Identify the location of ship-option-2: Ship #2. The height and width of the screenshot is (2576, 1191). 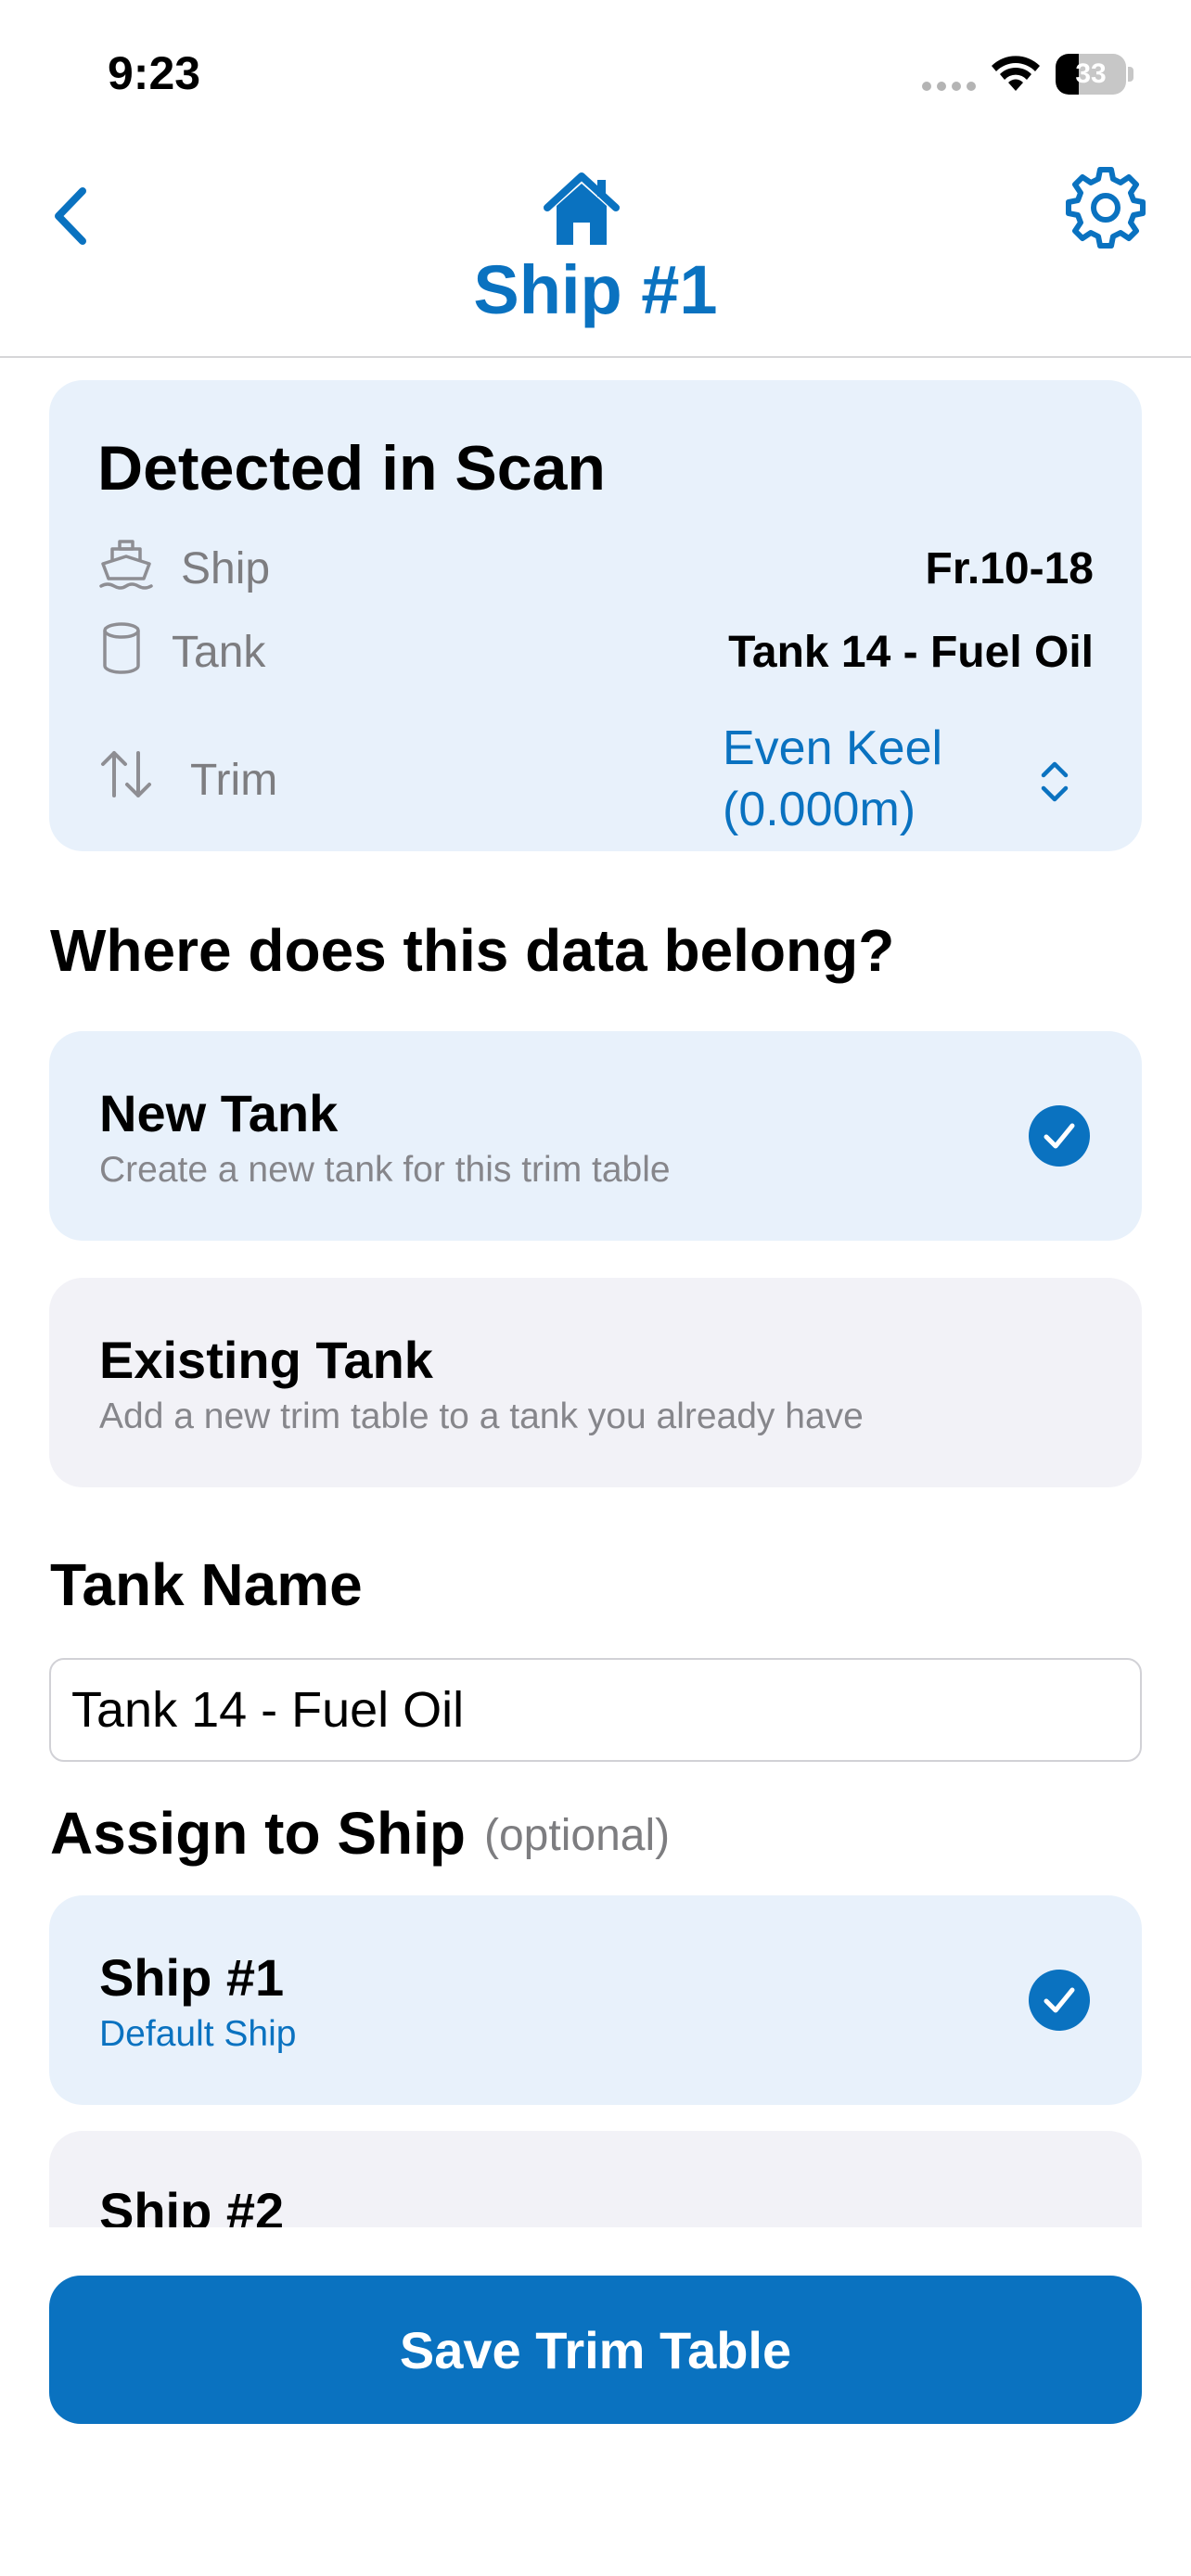
(595, 2179).